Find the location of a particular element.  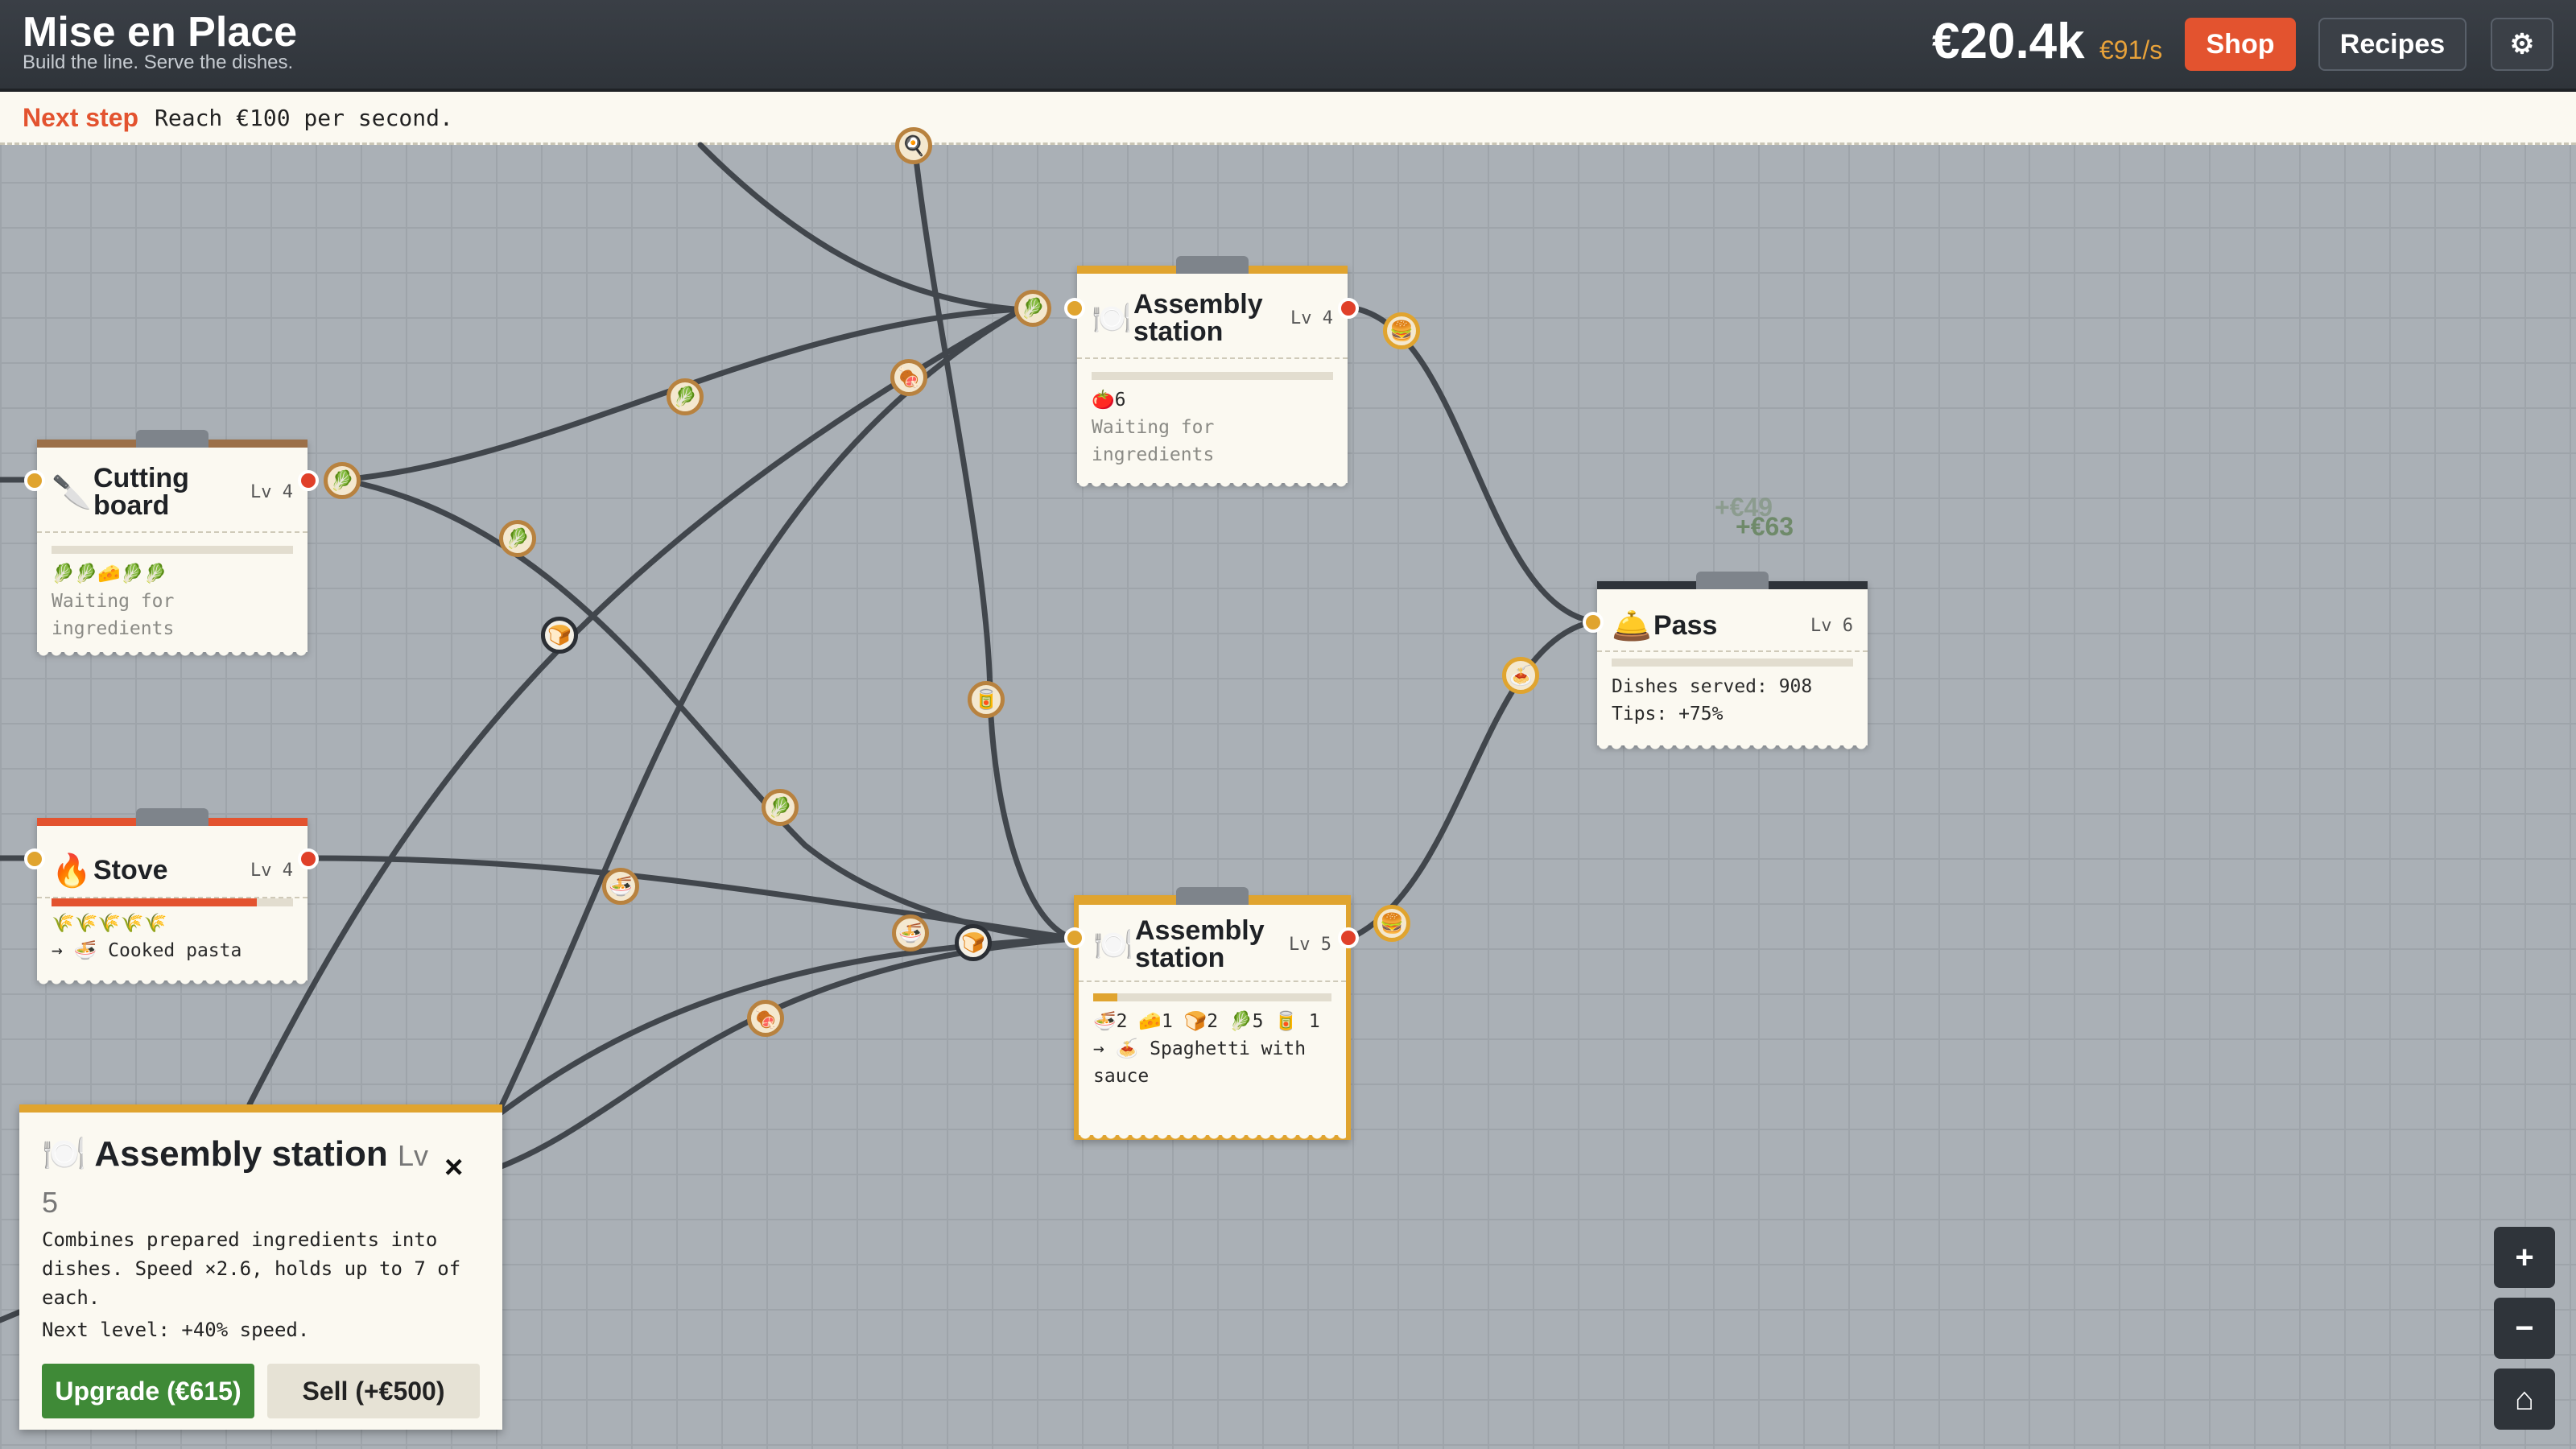

close-icon: × is located at coordinates (454, 1167).